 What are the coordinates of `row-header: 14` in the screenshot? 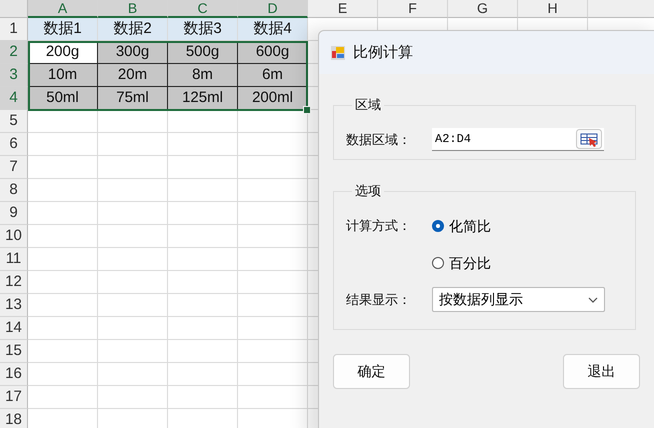 It's located at (14, 328).